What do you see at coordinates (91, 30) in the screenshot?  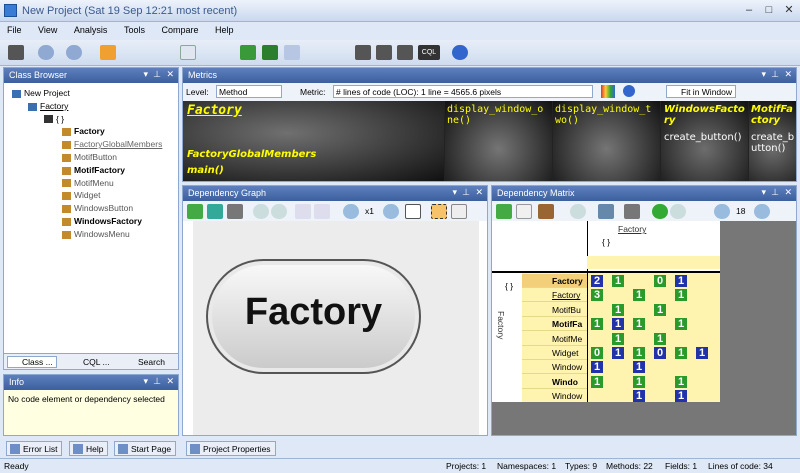 I see `menu-analysis: Analysis` at bounding box center [91, 30].